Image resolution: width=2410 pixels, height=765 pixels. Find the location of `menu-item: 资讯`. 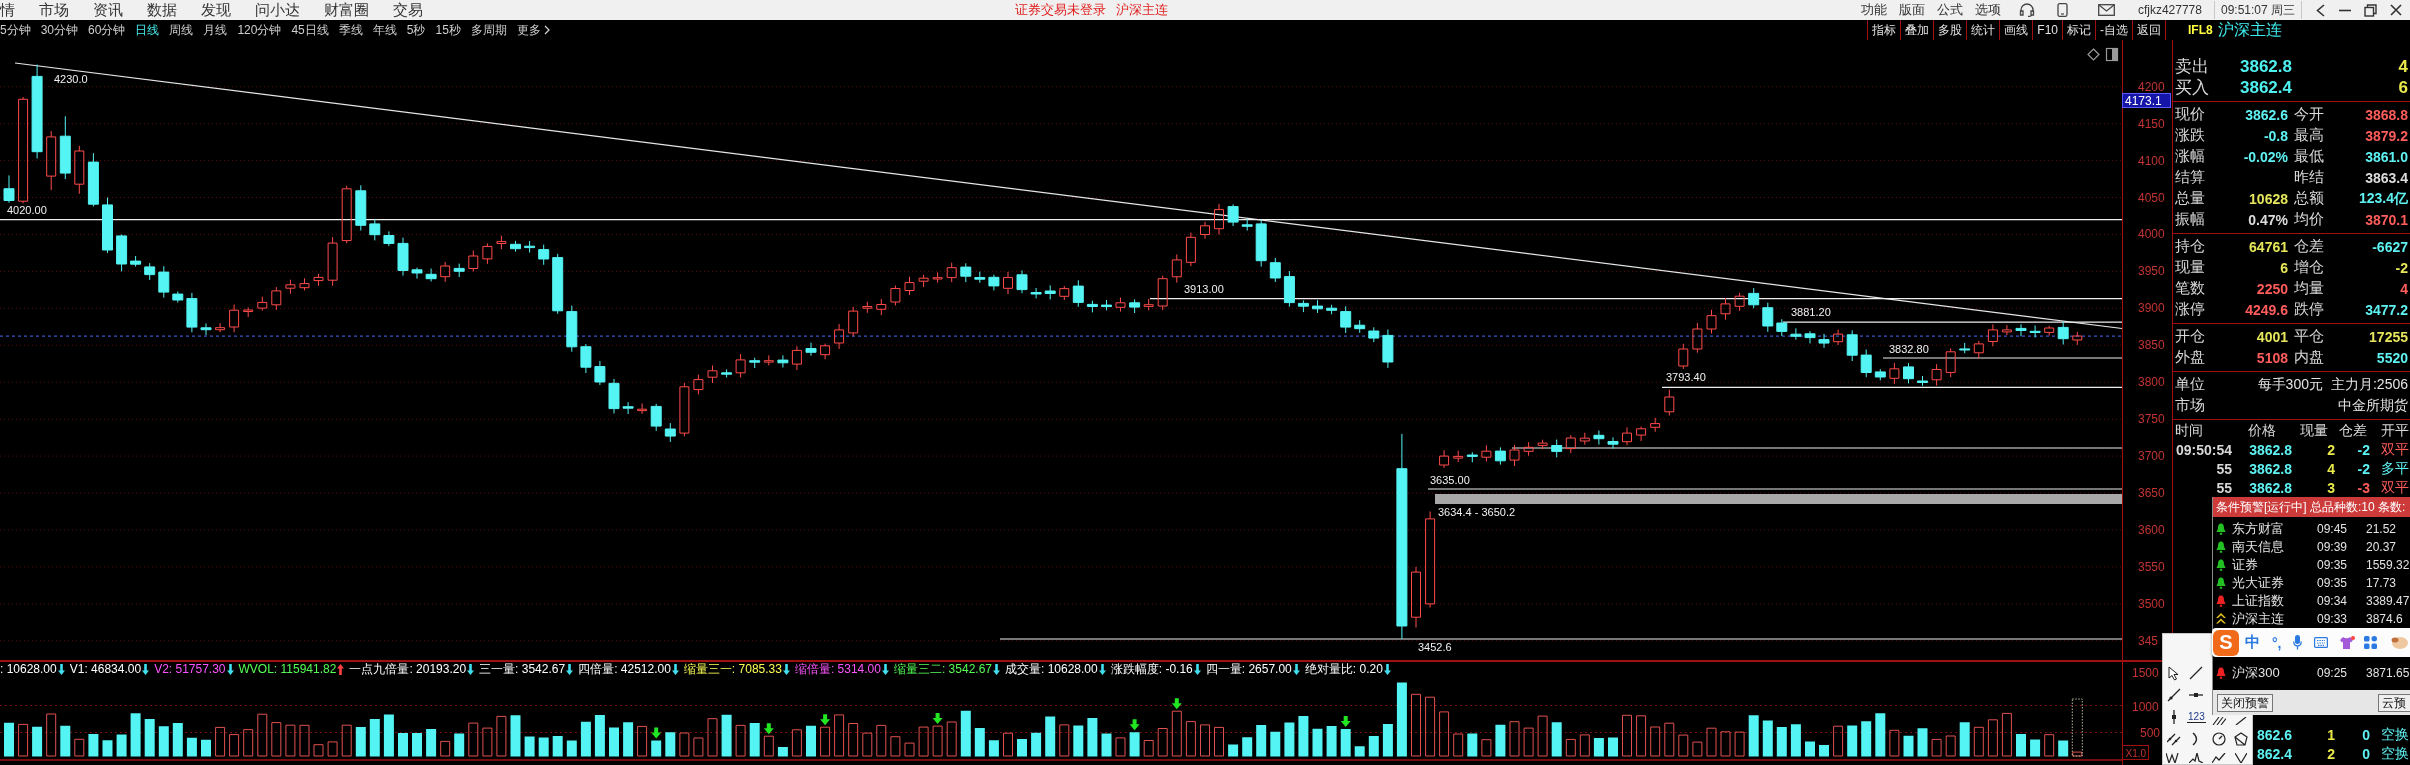

menu-item: 资讯 is located at coordinates (108, 10).